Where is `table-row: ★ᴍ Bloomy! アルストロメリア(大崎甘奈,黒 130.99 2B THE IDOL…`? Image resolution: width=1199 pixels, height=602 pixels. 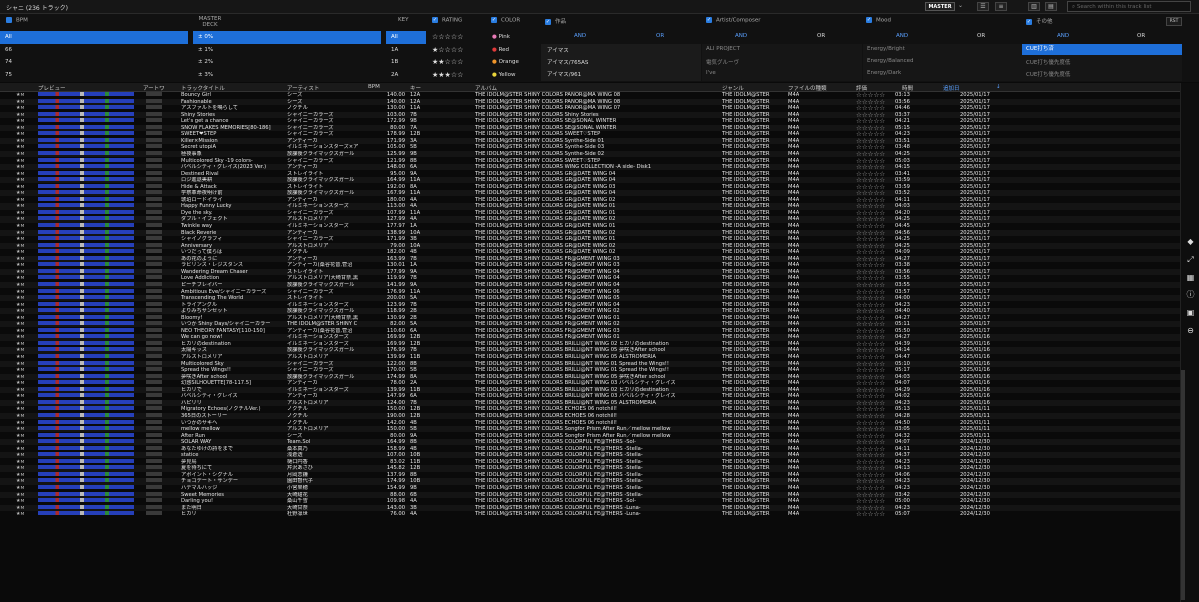 table-row: ★ᴍ Bloomy! アルストロメリア(大崎甘奈,黒 130.99 2B THE IDOL… is located at coordinates (590, 317).